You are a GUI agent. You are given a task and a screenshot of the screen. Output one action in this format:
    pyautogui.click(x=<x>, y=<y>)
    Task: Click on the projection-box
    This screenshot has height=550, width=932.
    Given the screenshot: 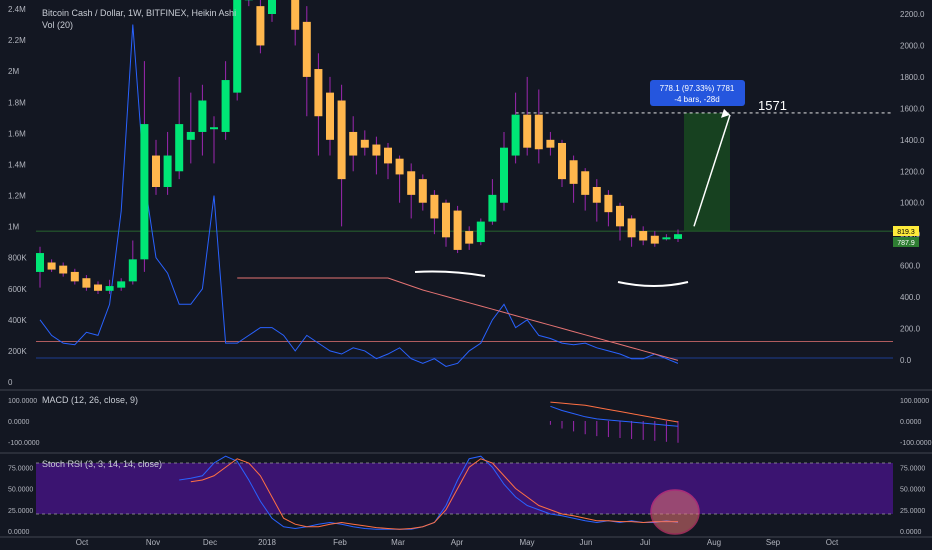 What is the action you would take?
    pyautogui.click(x=707, y=172)
    